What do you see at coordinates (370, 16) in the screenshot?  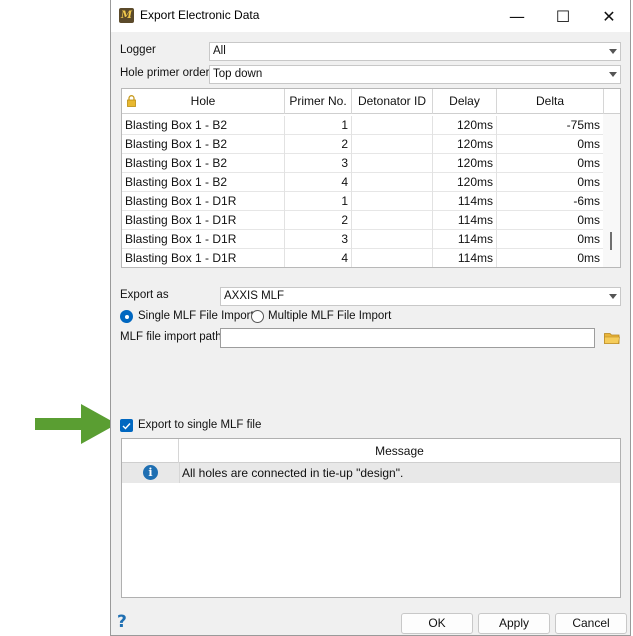 I see `title-bar: M Export Electronic Data — ☐ ✕` at bounding box center [370, 16].